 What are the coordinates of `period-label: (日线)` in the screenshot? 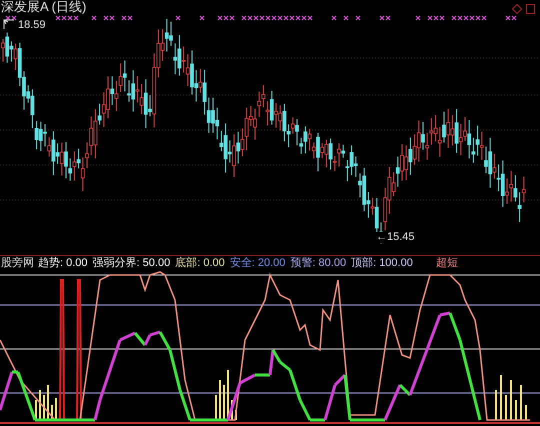 It's located at (69, 6).